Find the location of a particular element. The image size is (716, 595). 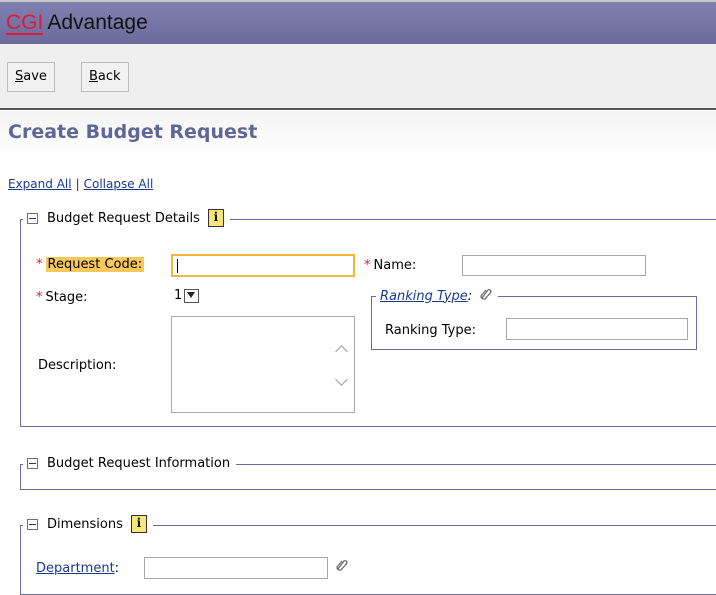

request-code-label: * Request Code: is located at coordinates (90, 264).